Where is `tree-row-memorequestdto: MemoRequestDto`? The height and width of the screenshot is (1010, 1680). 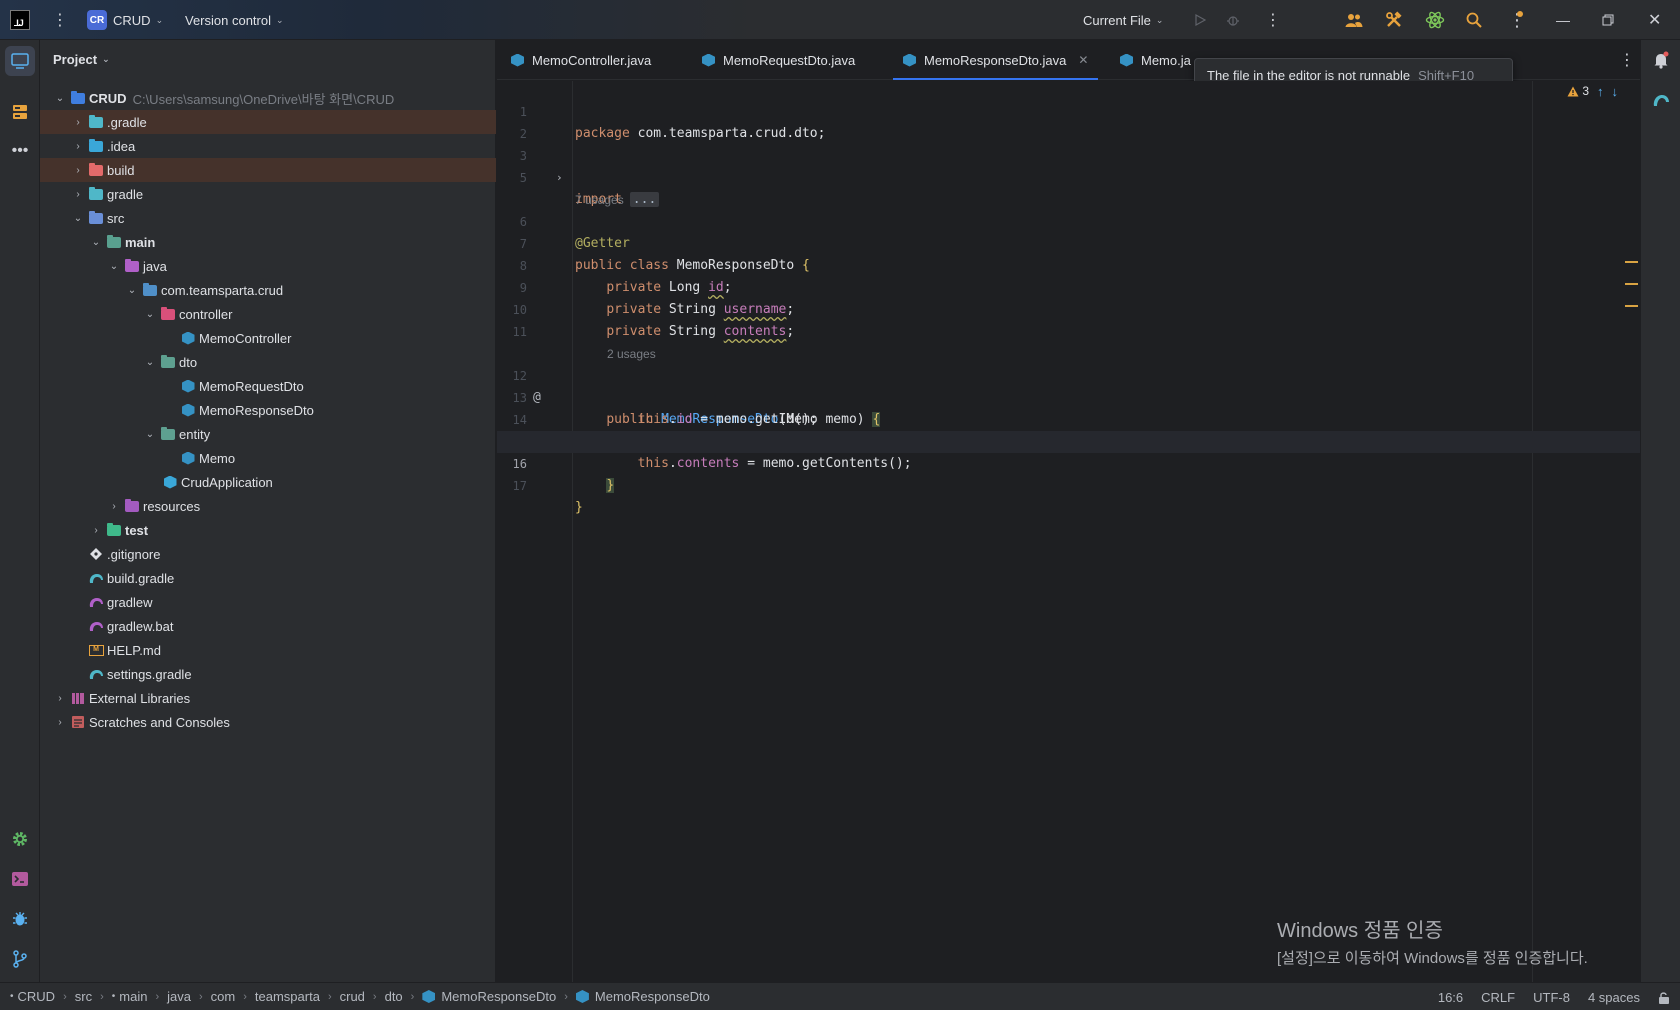 tree-row-memorequestdto: MemoRequestDto is located at coordinates (268, 386).